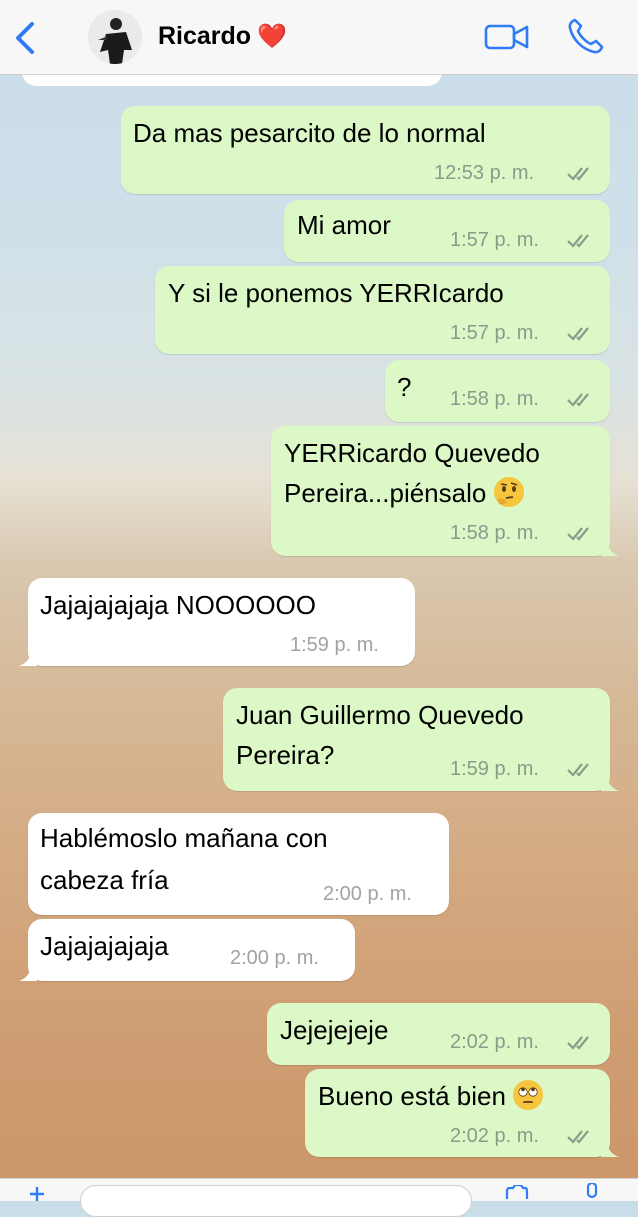 The width and height of the screenshot is (638, 1217). What do you see at coordinates (412, 453) in the screenshot?
I see `message-text-line-1: YERRicardo Quevedo` at bounding box center [412, 453].